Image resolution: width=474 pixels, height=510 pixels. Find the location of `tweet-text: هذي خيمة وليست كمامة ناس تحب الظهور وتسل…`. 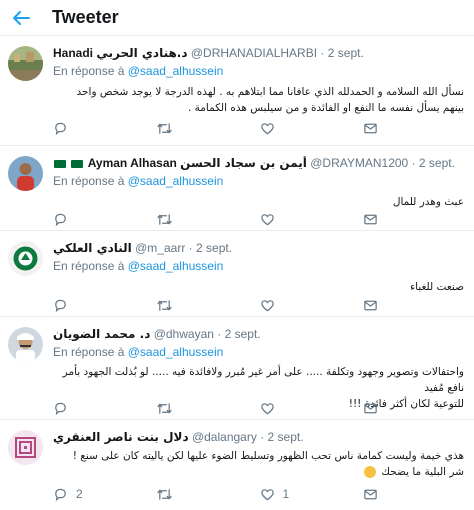

tweet-text: هذي خيمة وليست كمامة ناس تحب الظهور وتسل… is located at coordinates (258, 464).